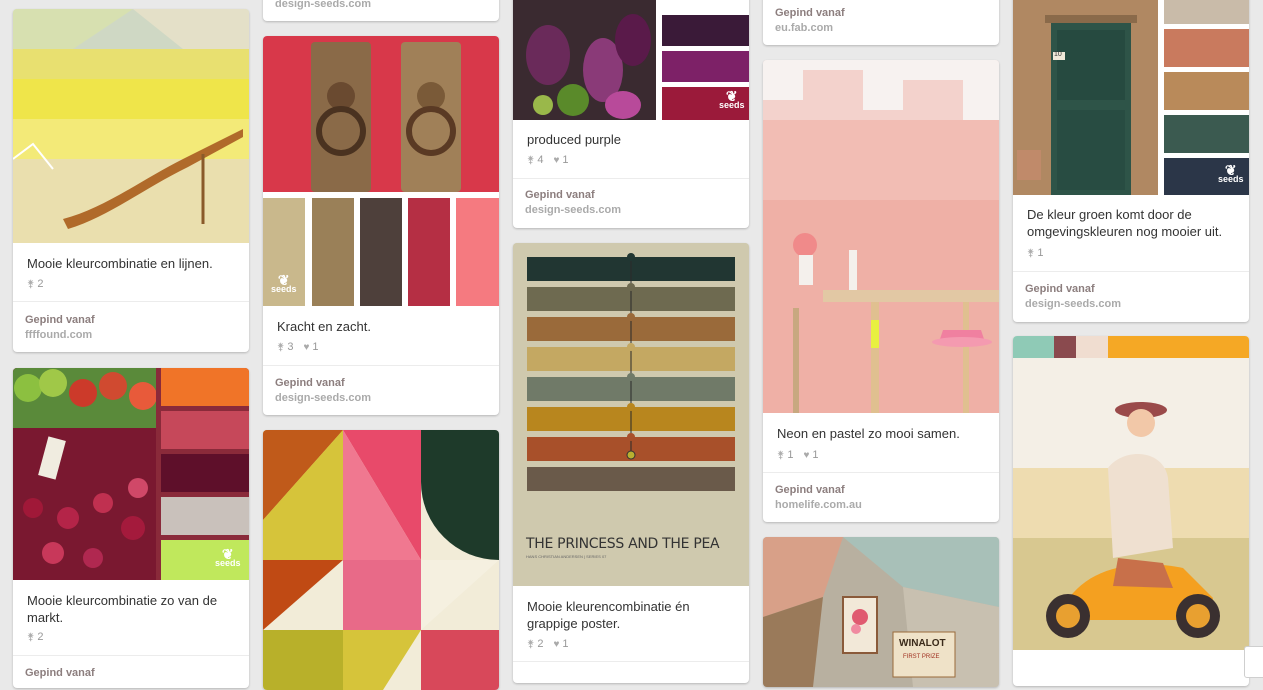 This screenshot has width=1263, height=690. What do you see at coordinates (540, 160) in the screenshot?
I see `repin-count: 4` at bounding box center [540, 160].